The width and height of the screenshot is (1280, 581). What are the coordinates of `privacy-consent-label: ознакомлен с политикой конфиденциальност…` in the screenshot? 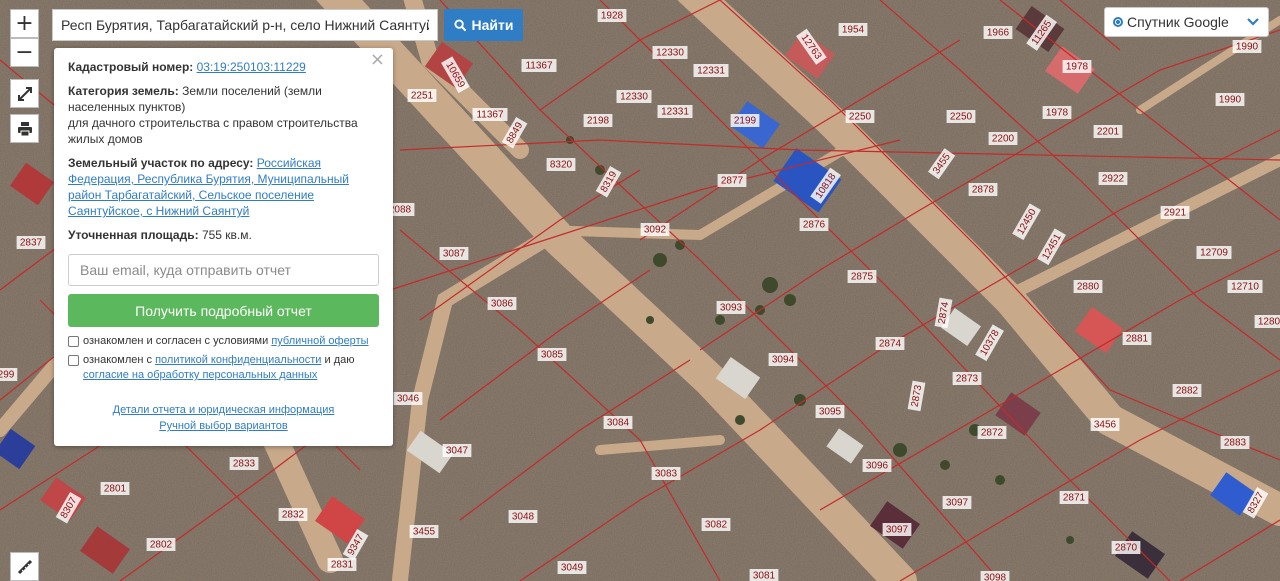 It's located at (231, 368).